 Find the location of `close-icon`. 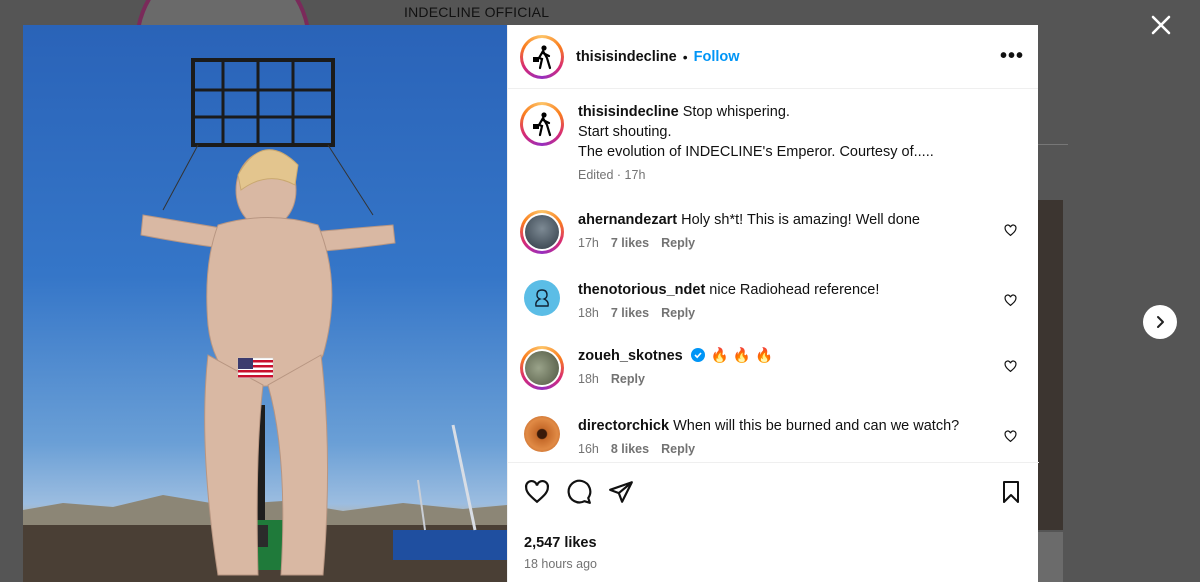

close-icon is located at coordinates (1161, 27).